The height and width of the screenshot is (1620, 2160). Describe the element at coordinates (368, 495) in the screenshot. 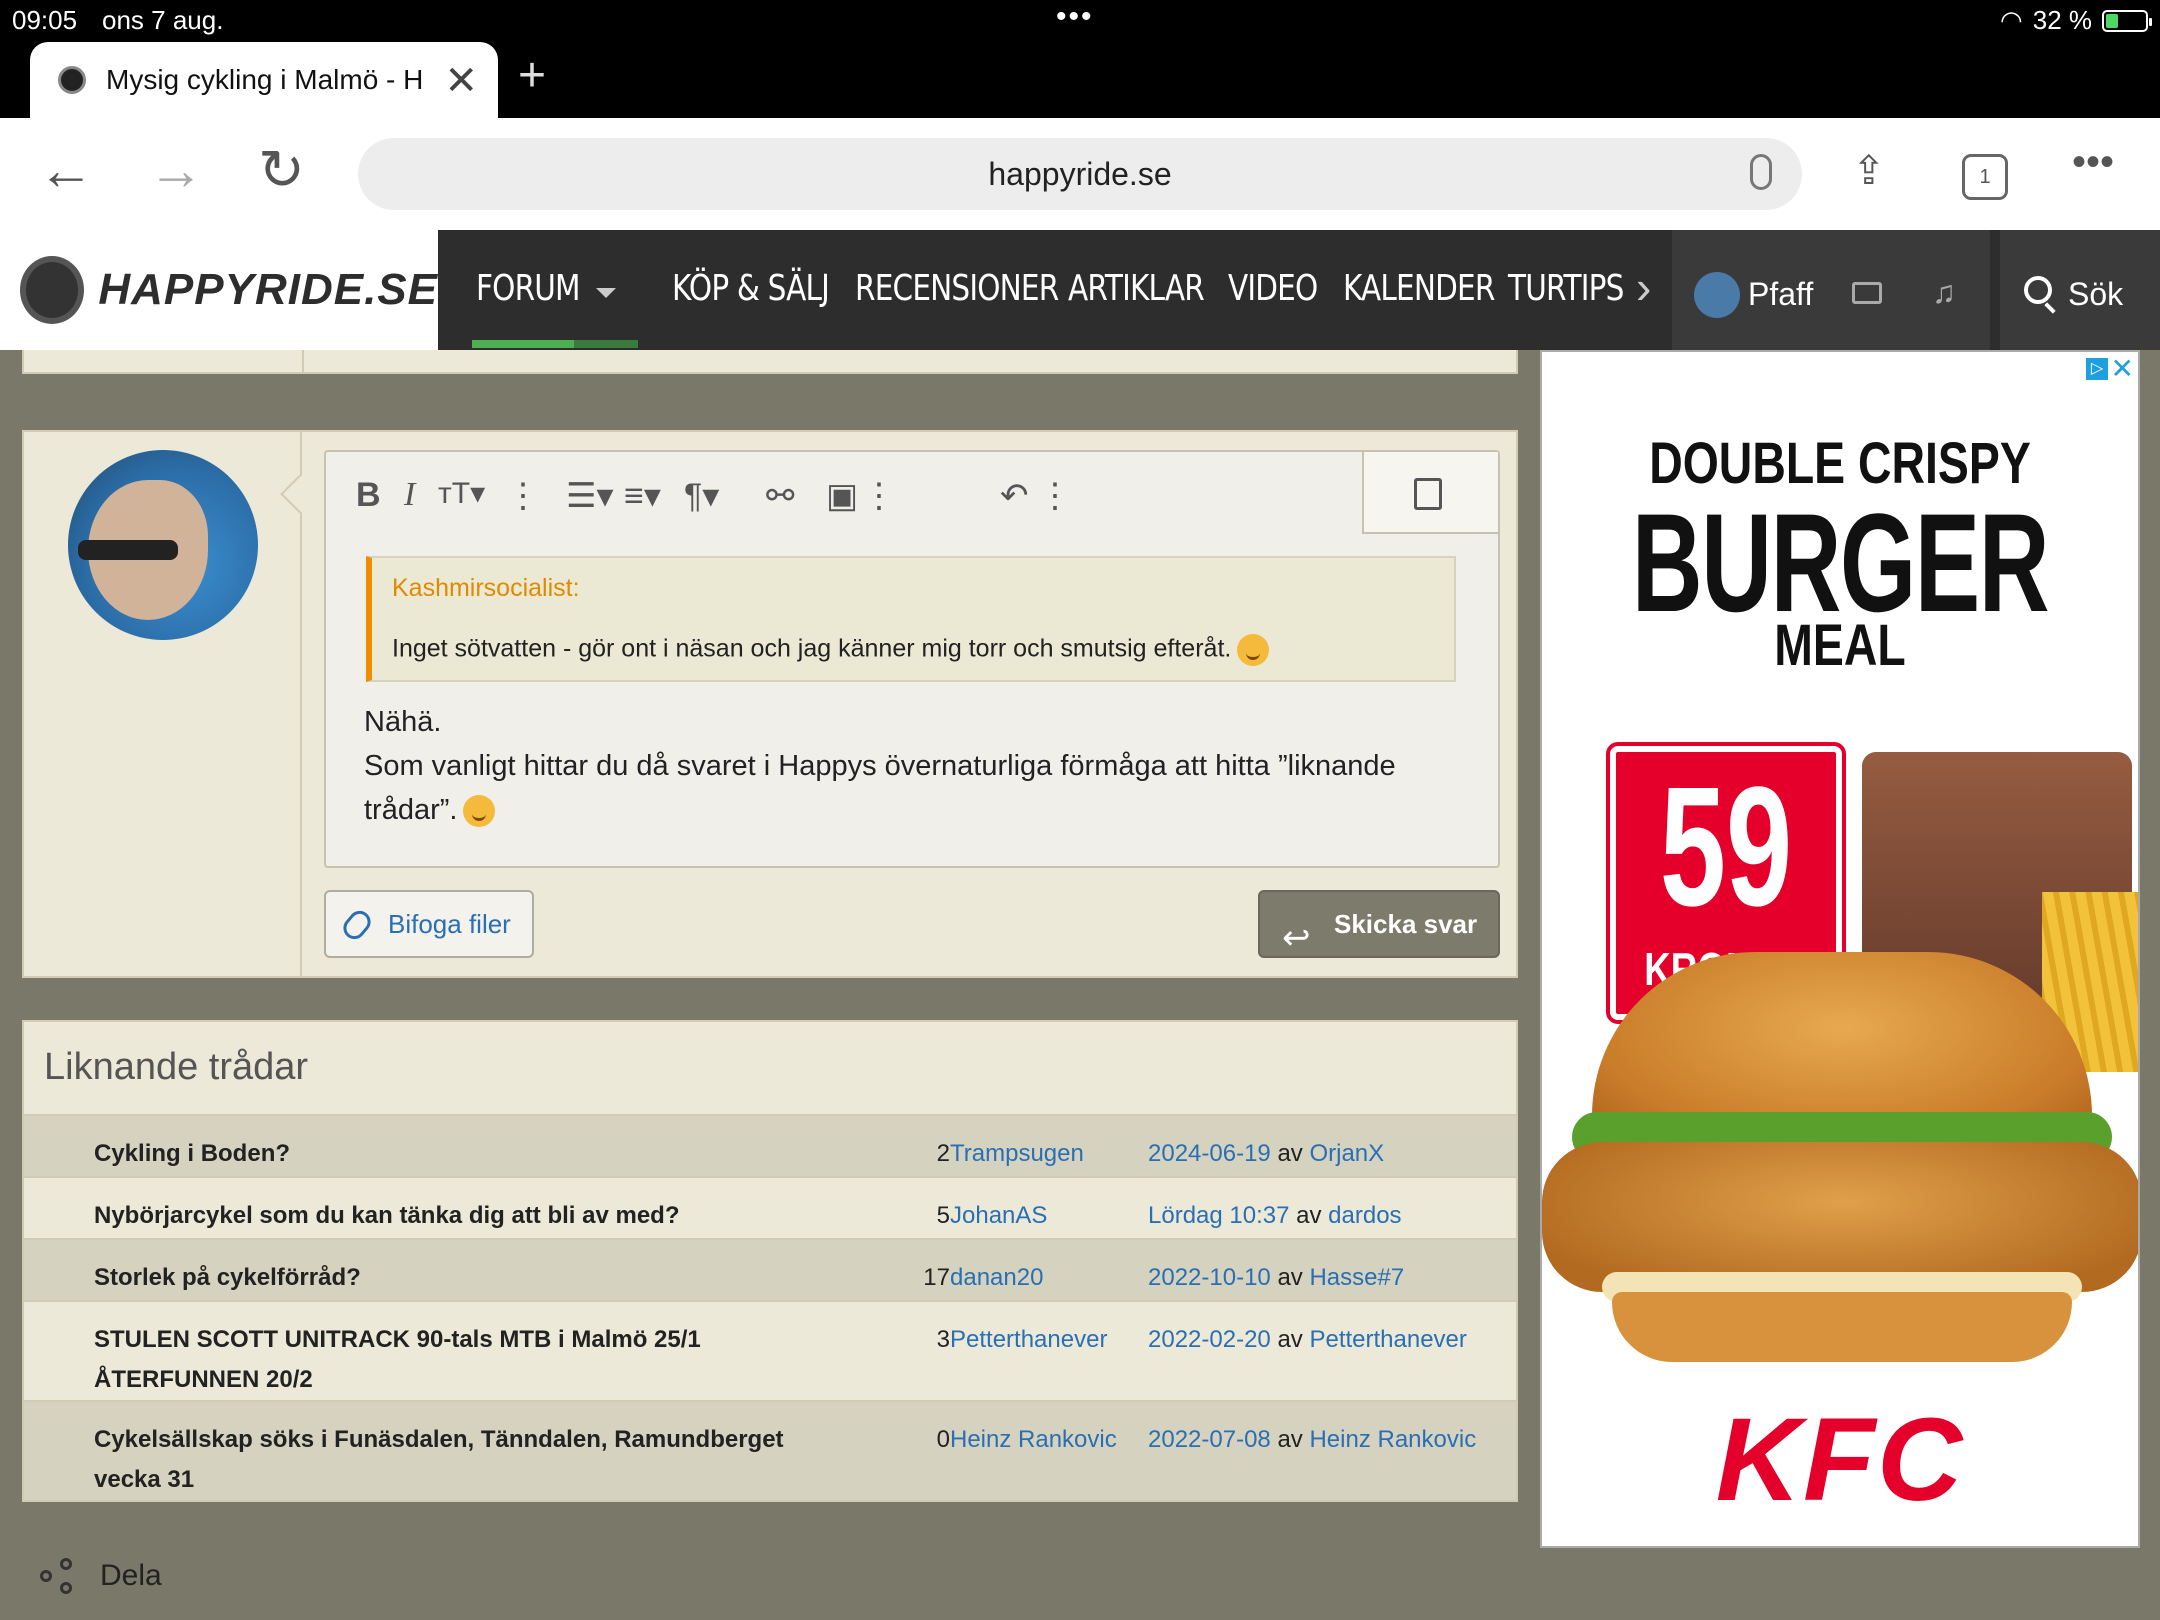

I see `bold-icon: B` at that location.